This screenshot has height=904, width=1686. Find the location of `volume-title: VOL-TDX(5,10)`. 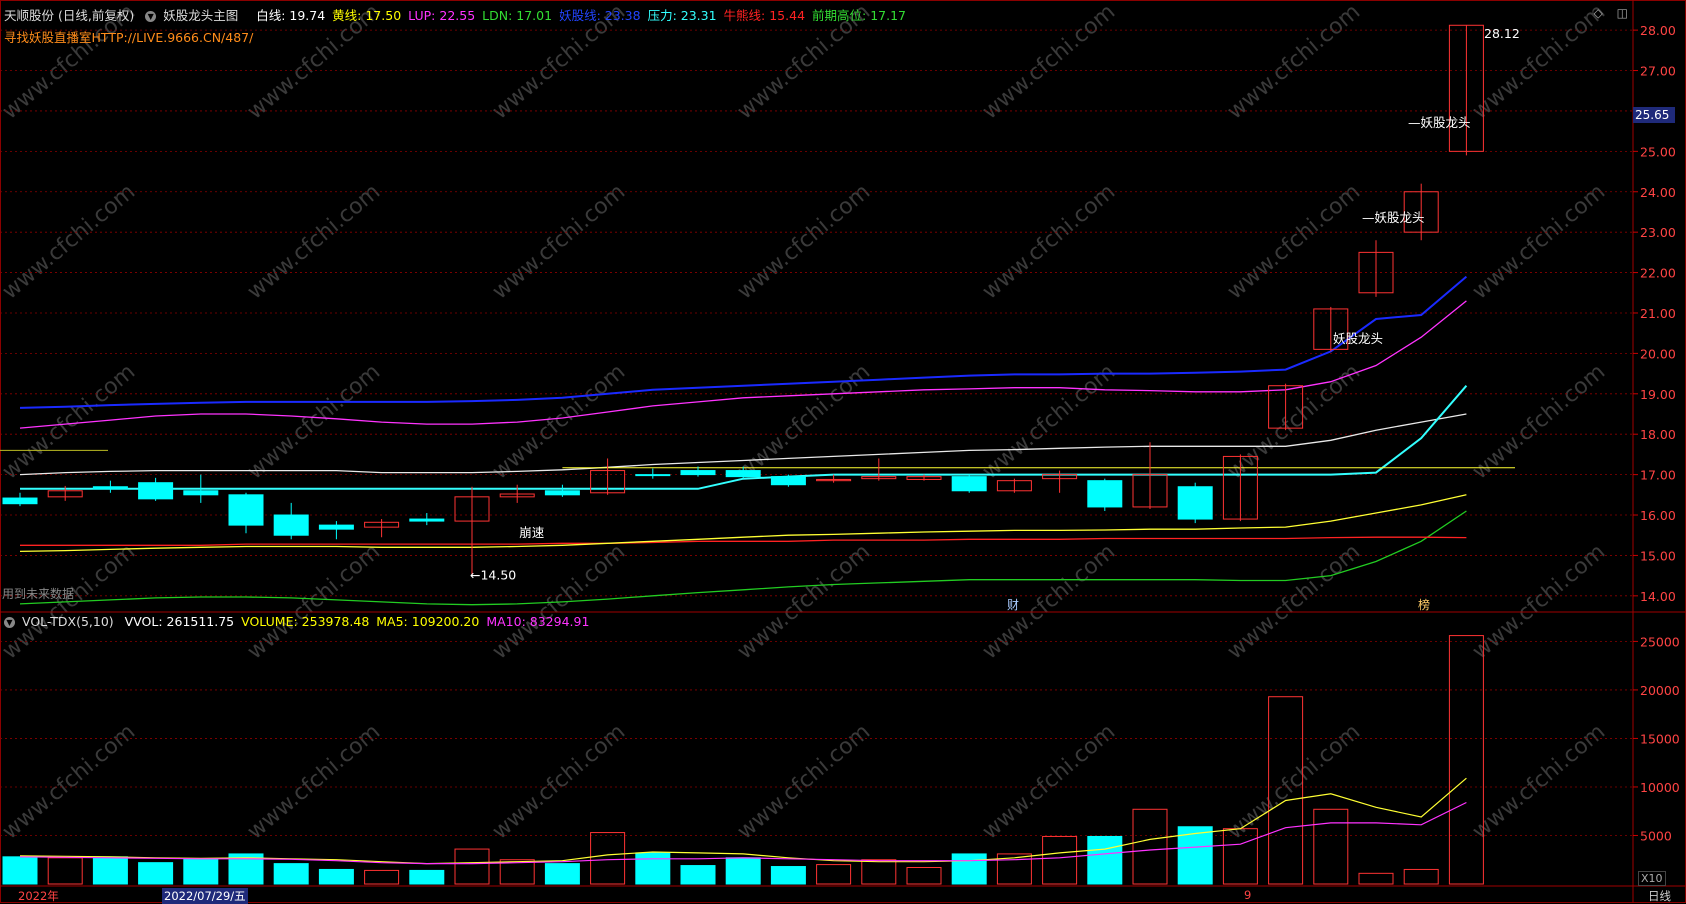

volume-title: VOL-TDX(5,10) is located at coordinates (68, 621).